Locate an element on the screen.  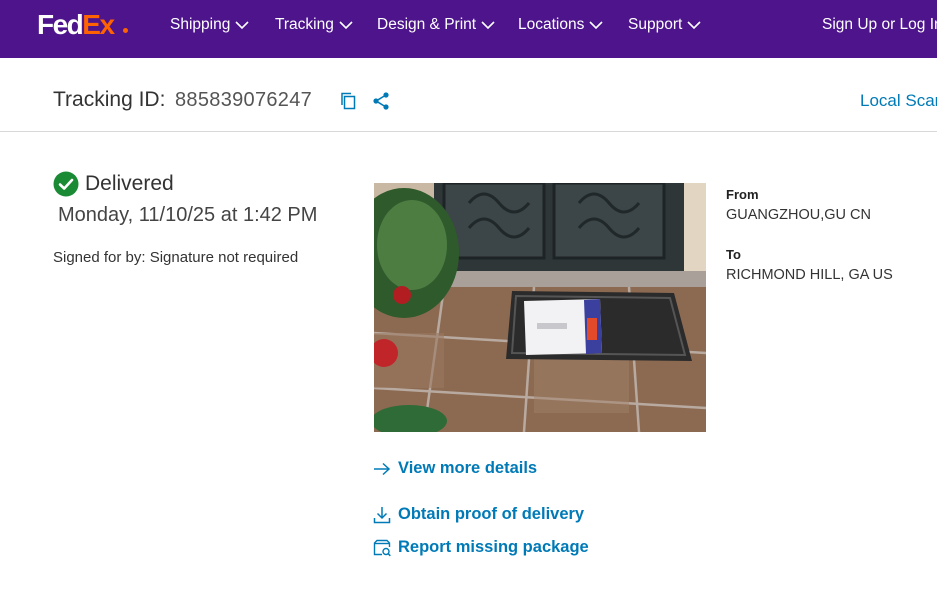
copy-icon is located at coordinates (348, 101).